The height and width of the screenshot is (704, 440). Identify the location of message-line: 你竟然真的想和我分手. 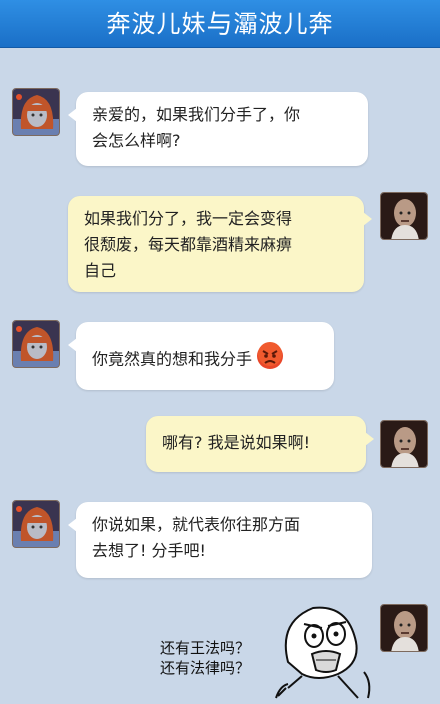
(172, 359).